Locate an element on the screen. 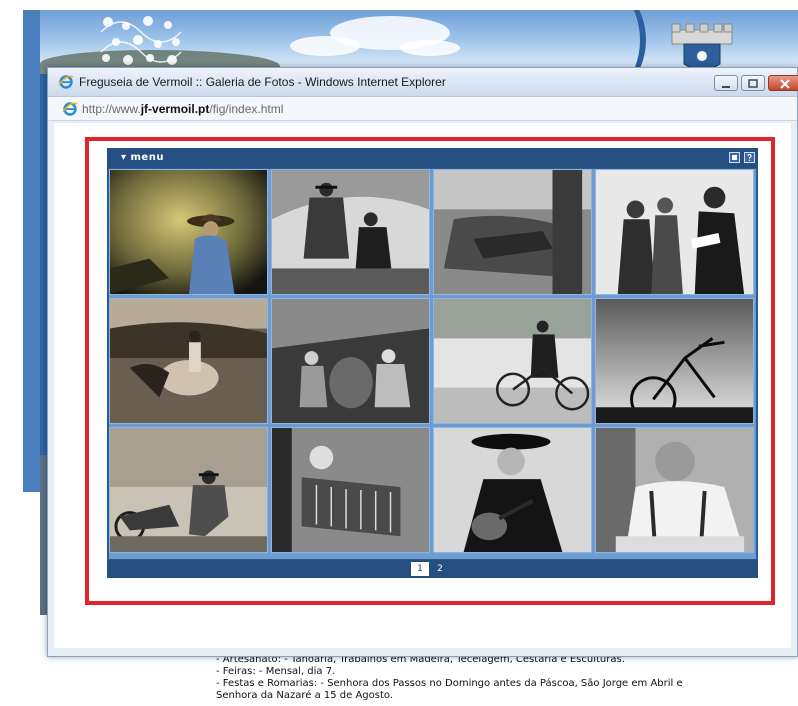 Image resolution: width=798 pixels, height=706 pixels. url-domain: jf-vermoil.pt is located at coordinates (175, 109).